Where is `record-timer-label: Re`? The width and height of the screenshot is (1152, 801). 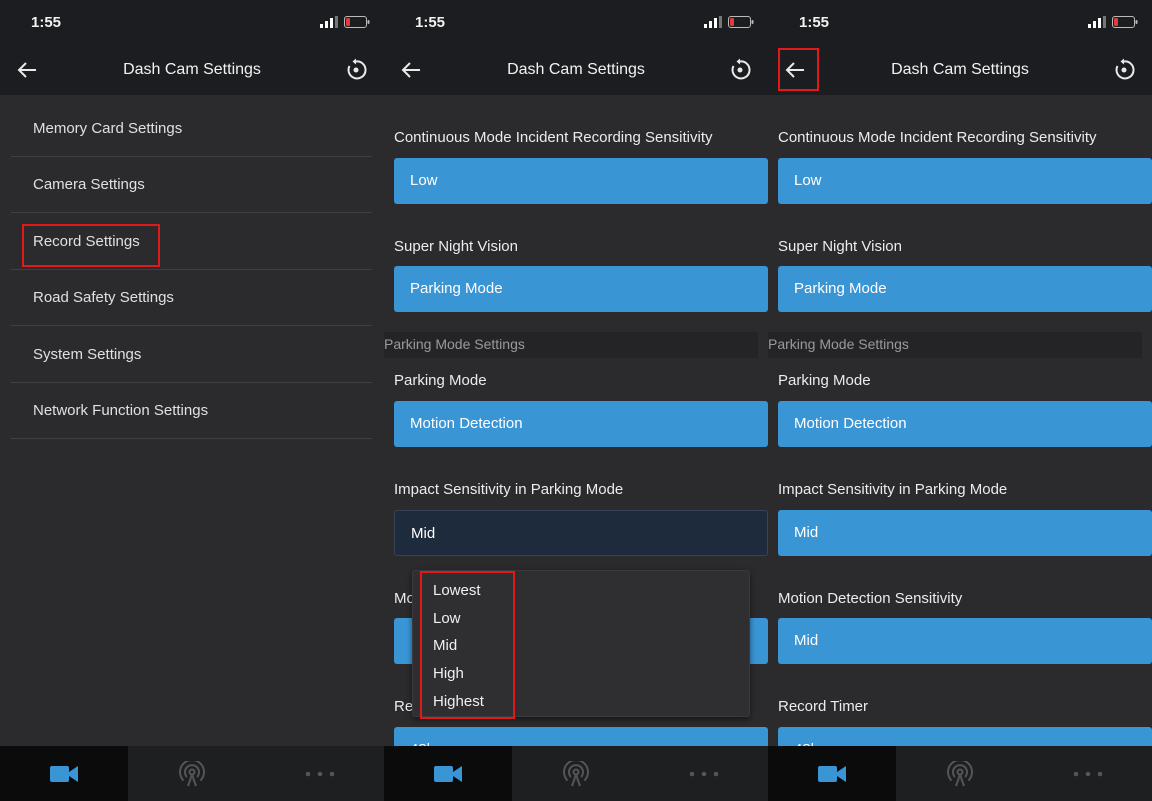
record-timer-label: Re is located at coordinates (404, 706).